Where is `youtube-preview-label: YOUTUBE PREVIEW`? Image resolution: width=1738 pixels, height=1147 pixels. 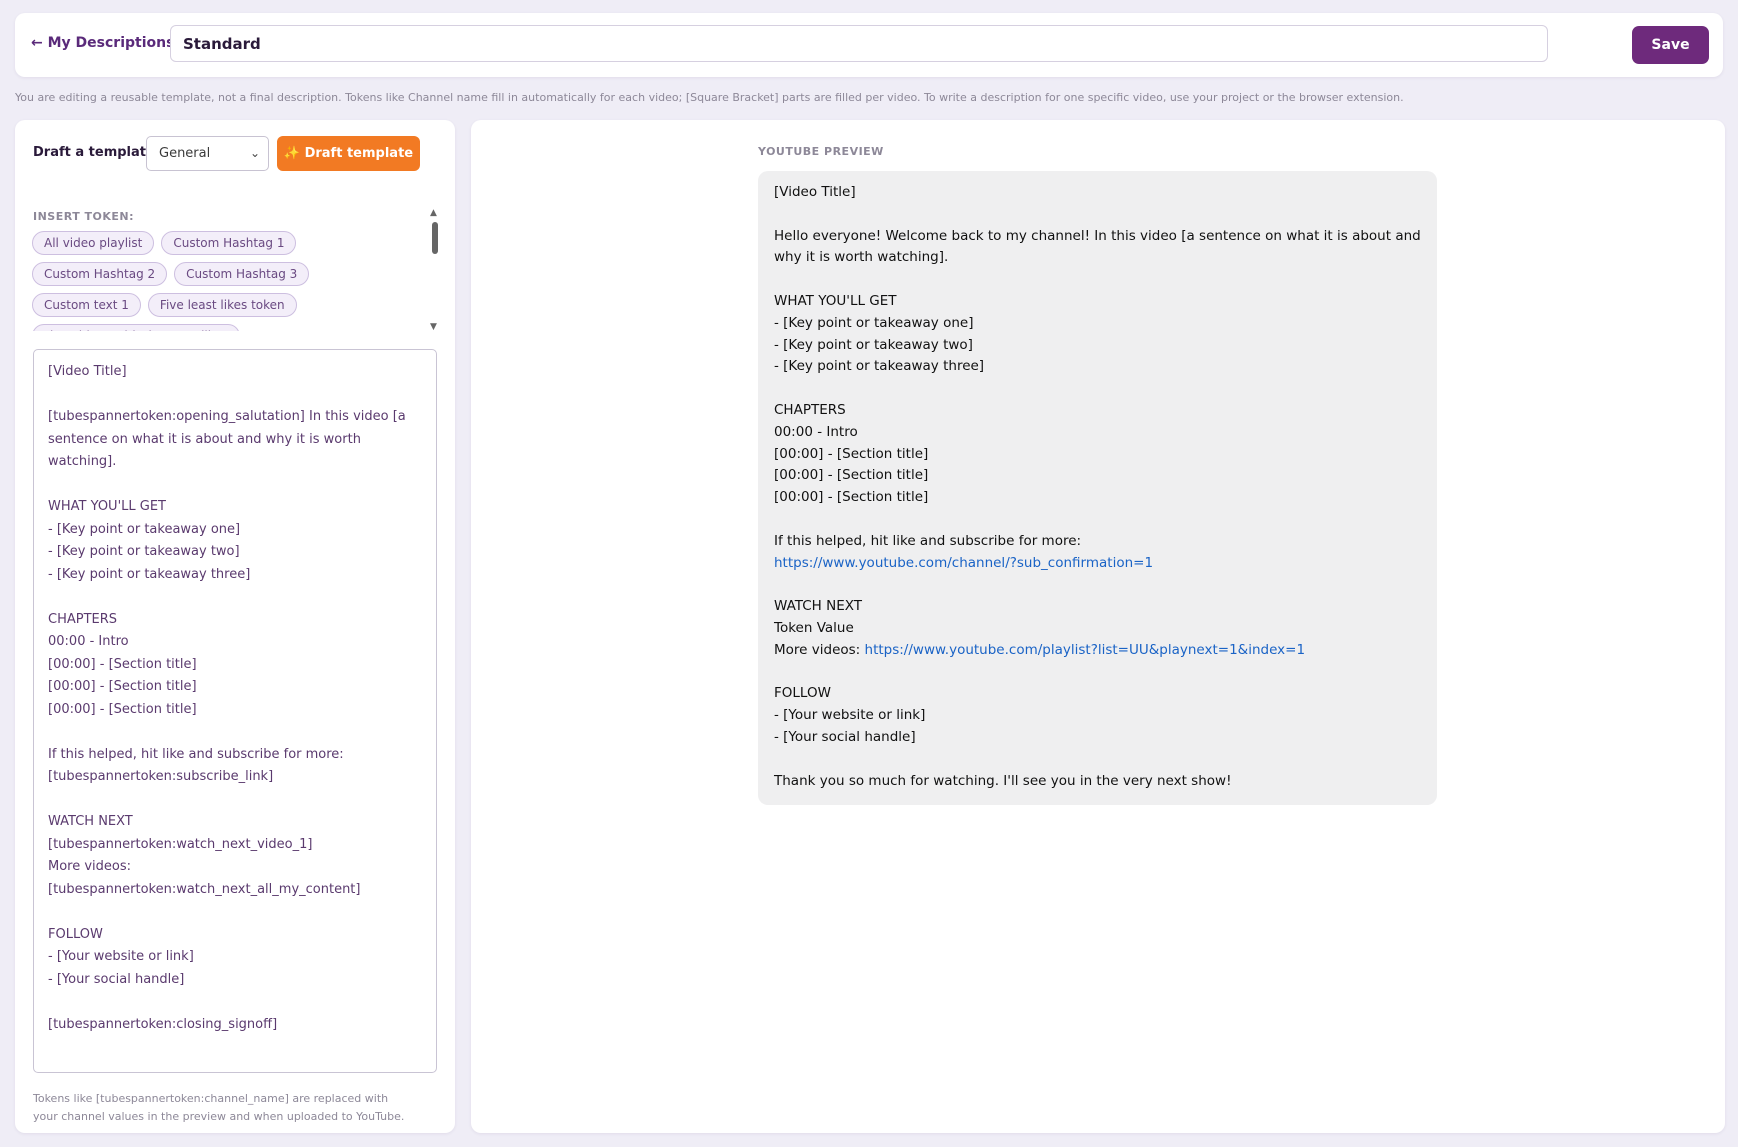
youtube-preview-label: YOUTUBE PREVIEW is located at coordinates (821, 151).